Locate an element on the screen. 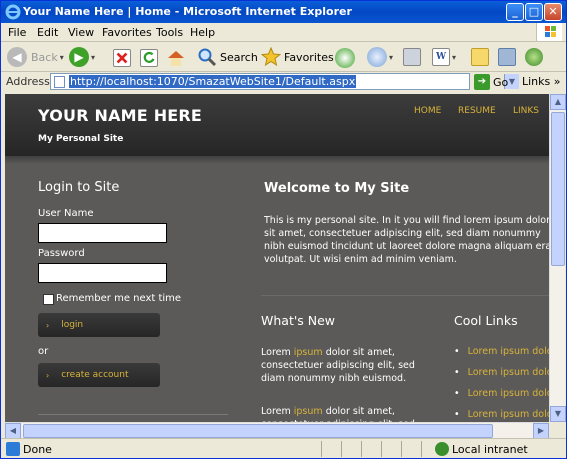 This screenshot has width=567, height=459. forward-button: ▶ ▾ is located at coordinates (82, 57).